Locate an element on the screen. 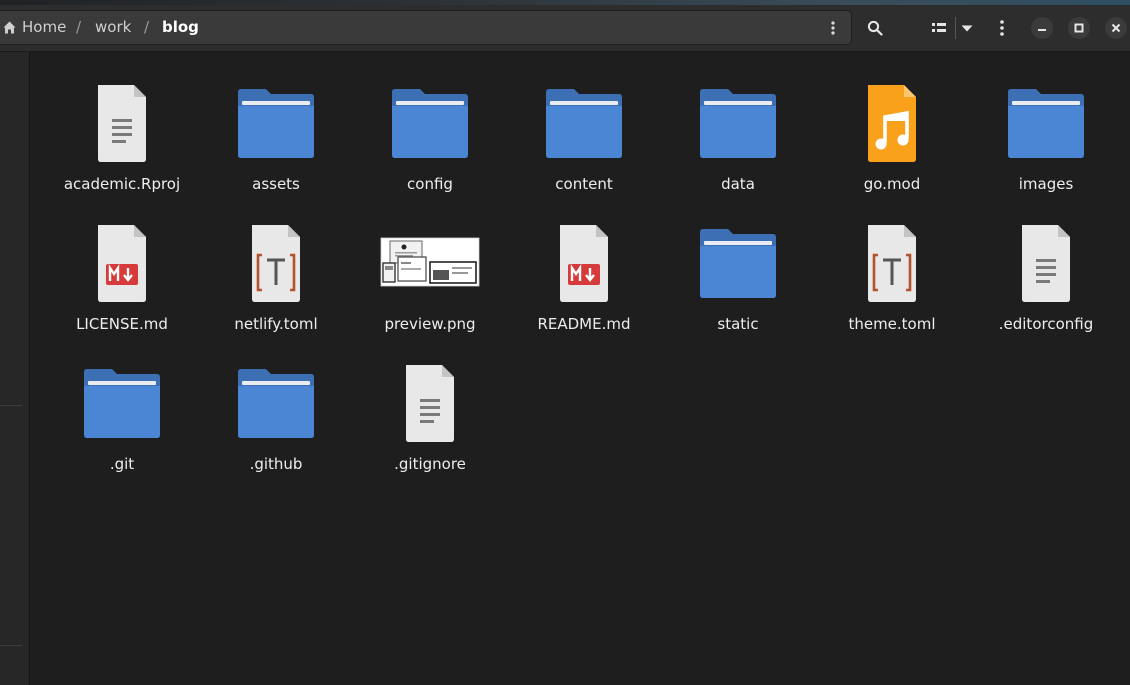 The width and height of the screenshot is (1130, 685). file-name-label: theme.toml is located at coordinates (892, 324).